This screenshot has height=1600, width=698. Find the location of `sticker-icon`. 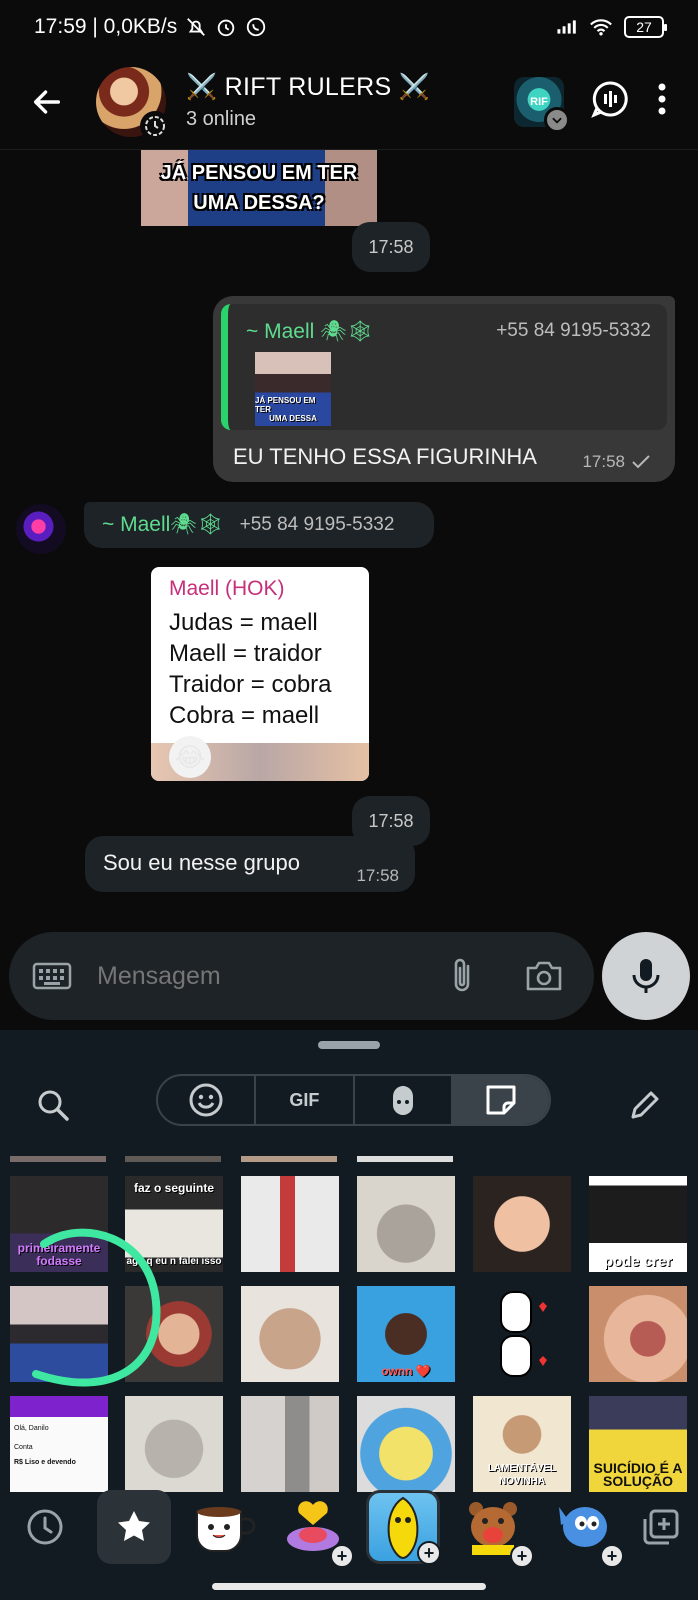

sticker-icon is located at coordinates (501, 1100).